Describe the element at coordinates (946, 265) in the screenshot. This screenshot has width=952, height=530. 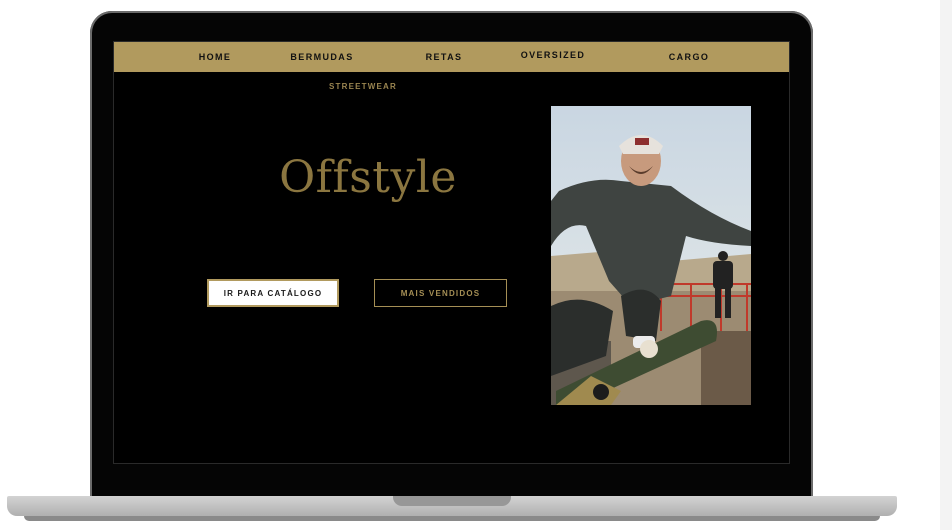
I see `background-panel` at that location.